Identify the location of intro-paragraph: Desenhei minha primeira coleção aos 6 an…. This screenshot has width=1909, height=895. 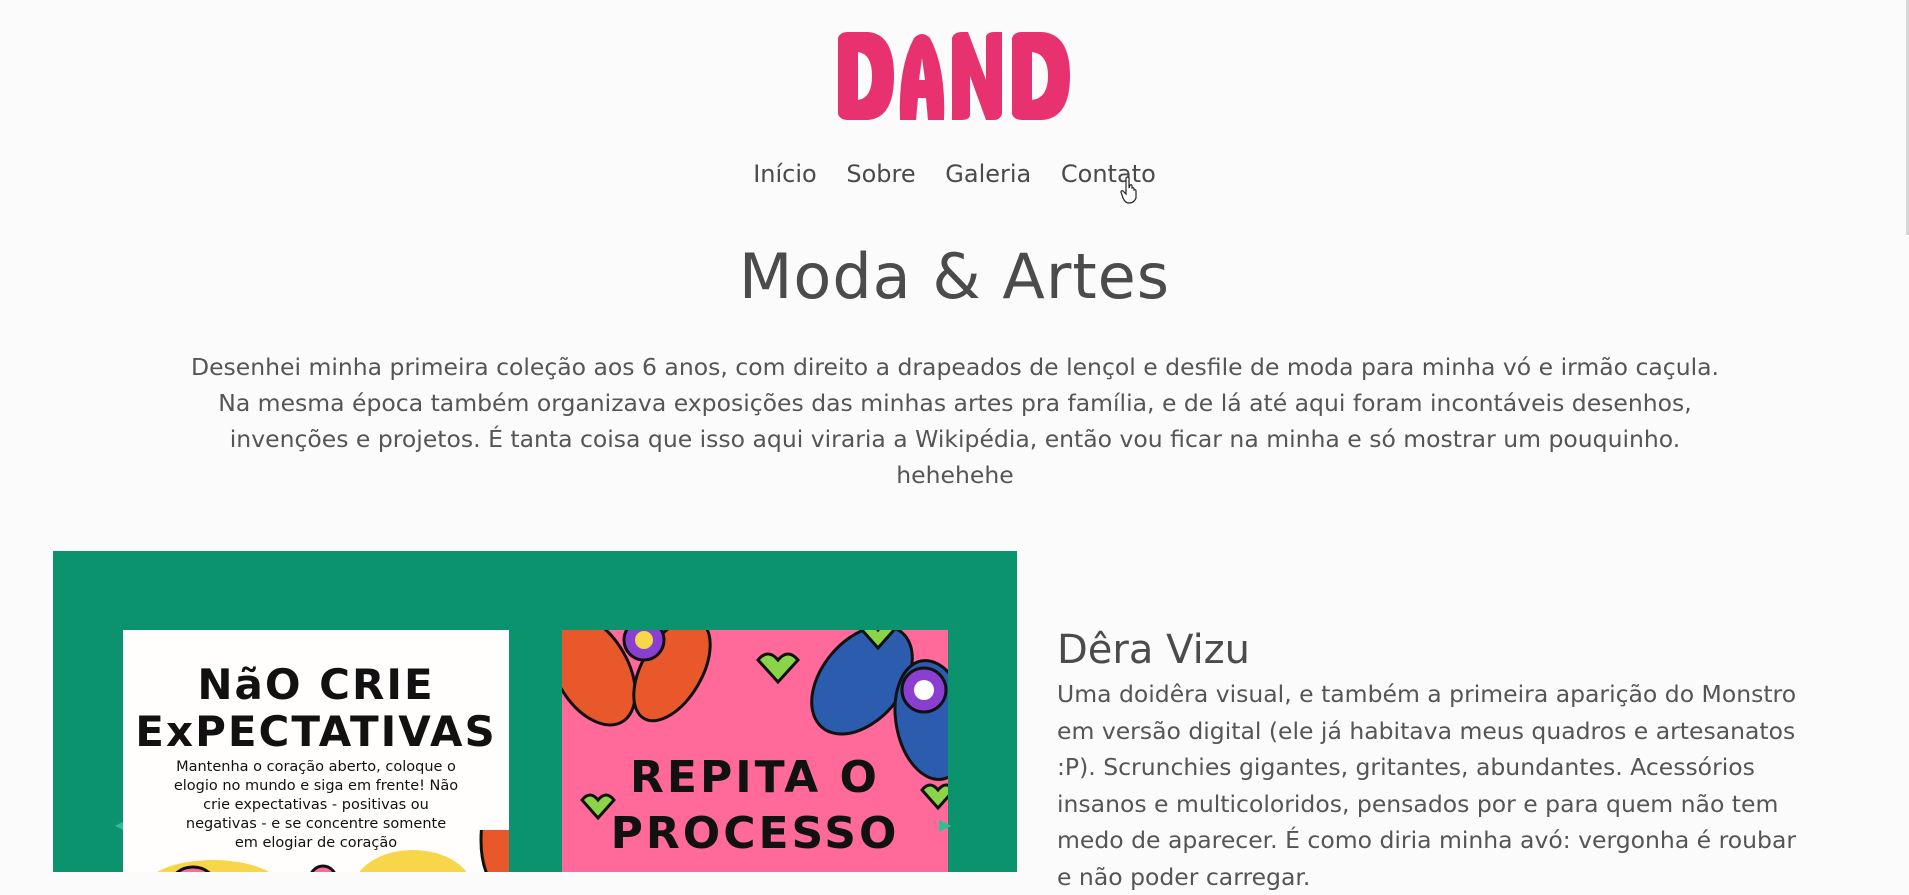
(955, 421).